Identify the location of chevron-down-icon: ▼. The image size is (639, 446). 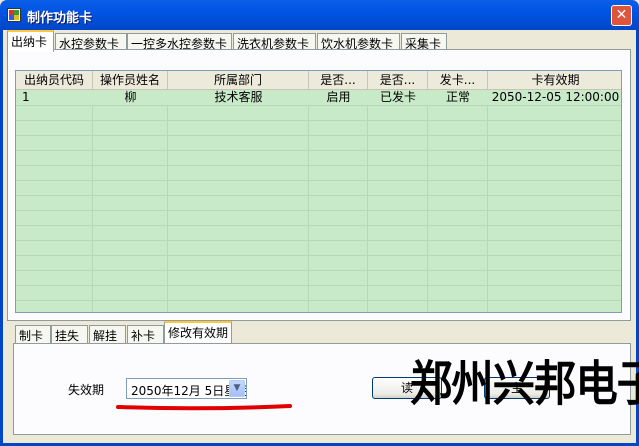
(237, 388).